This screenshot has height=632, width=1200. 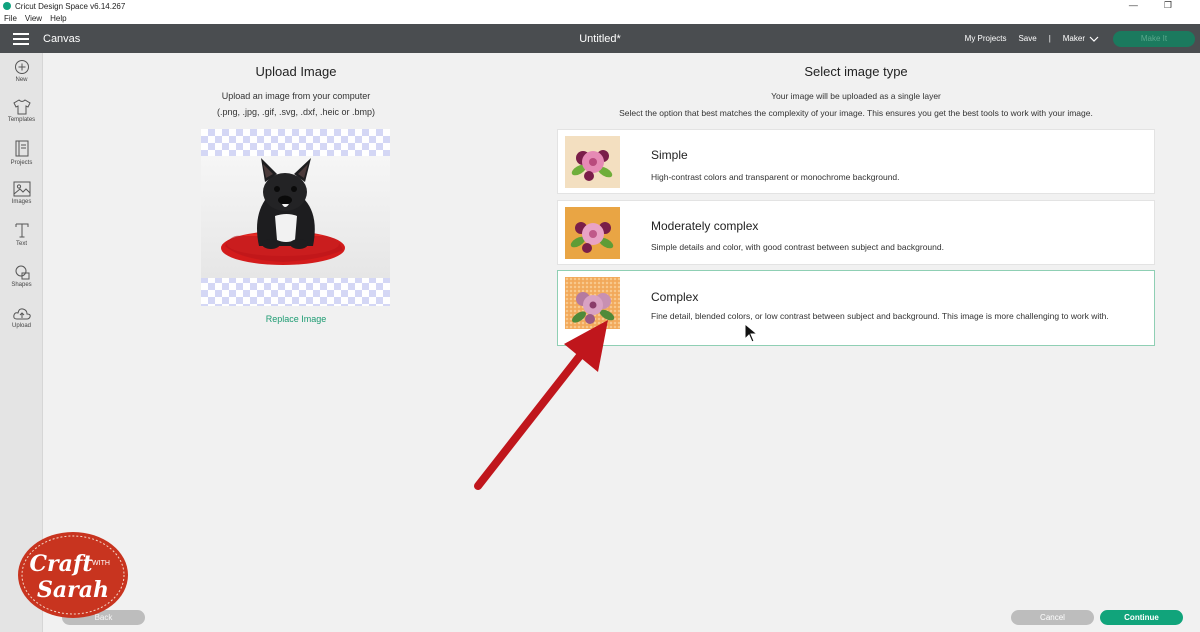 I want to click on chevron-down-icon, so click(x=1094, y=39).